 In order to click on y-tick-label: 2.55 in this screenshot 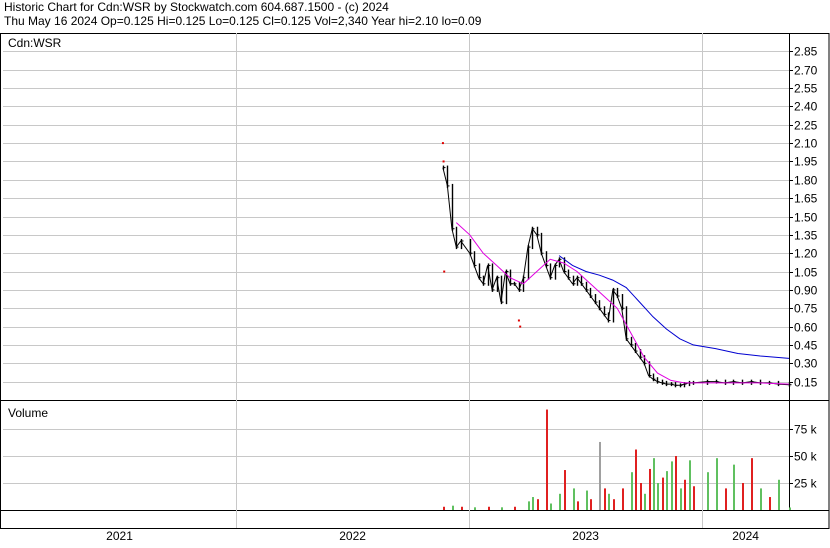, I will do `click(806, 89)`.